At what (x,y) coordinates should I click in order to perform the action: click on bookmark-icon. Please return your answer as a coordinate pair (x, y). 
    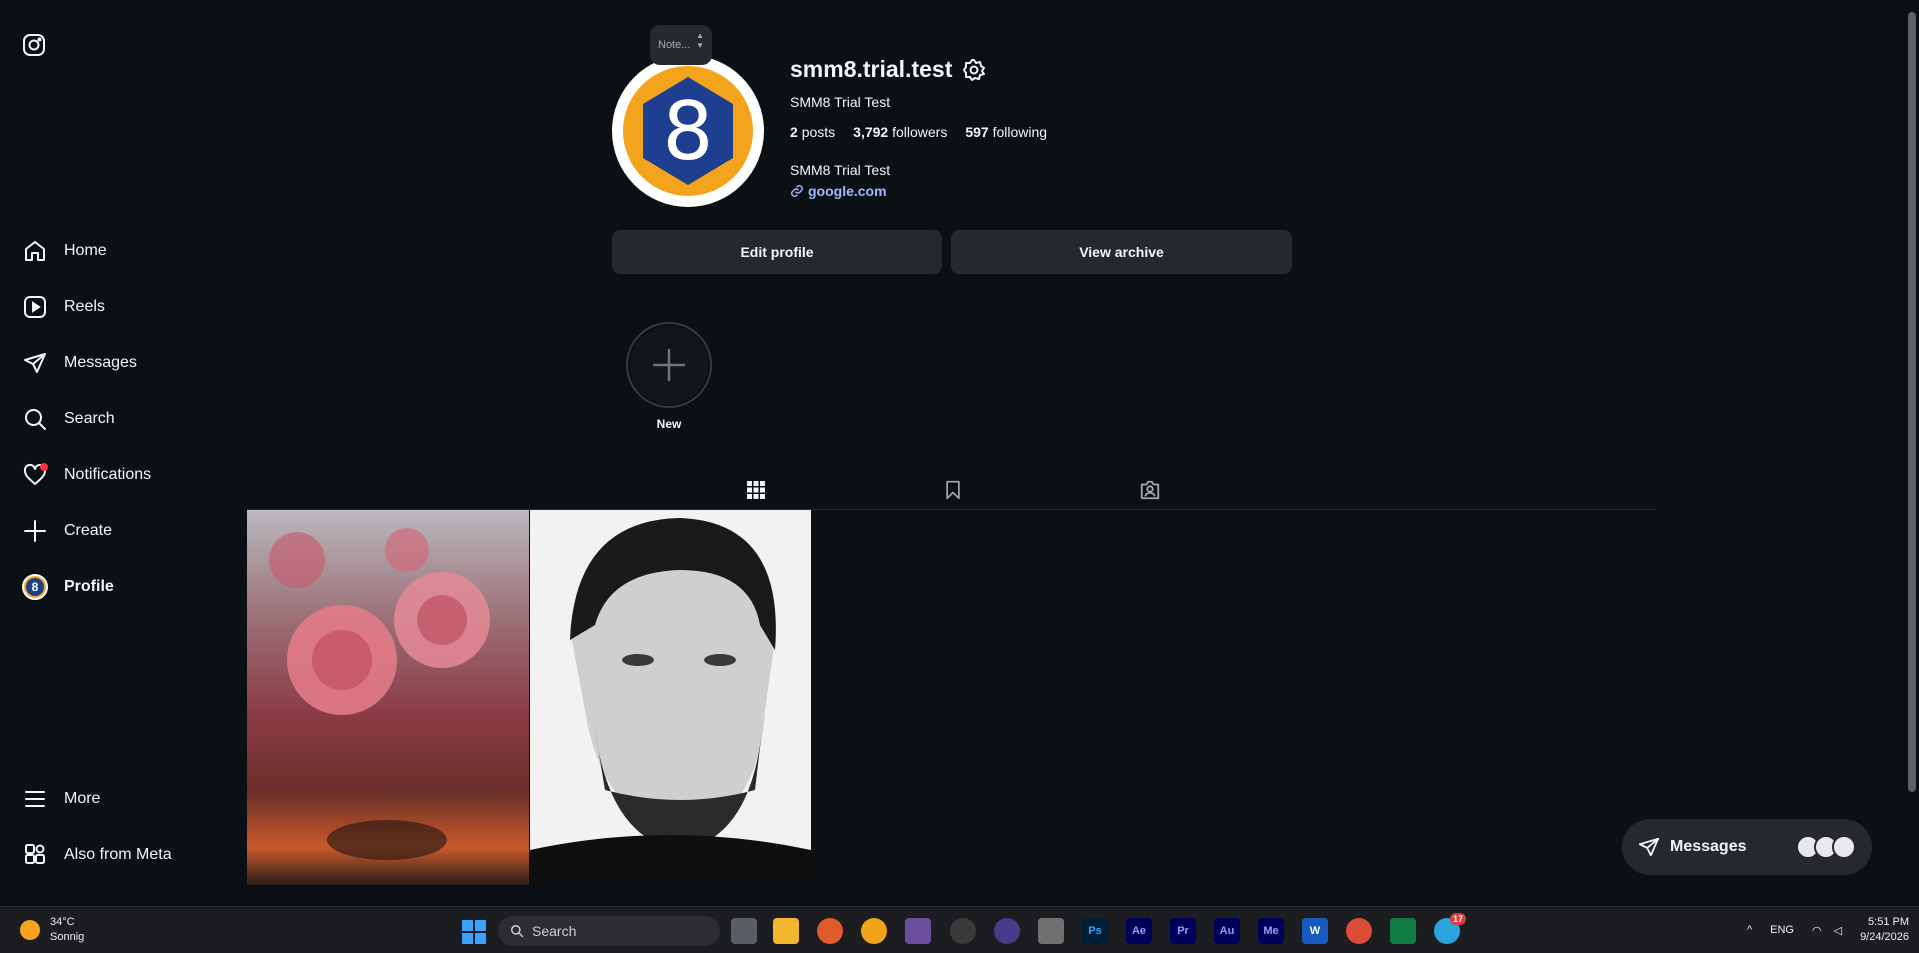
    Looking at the image, I should click on (953, 490).